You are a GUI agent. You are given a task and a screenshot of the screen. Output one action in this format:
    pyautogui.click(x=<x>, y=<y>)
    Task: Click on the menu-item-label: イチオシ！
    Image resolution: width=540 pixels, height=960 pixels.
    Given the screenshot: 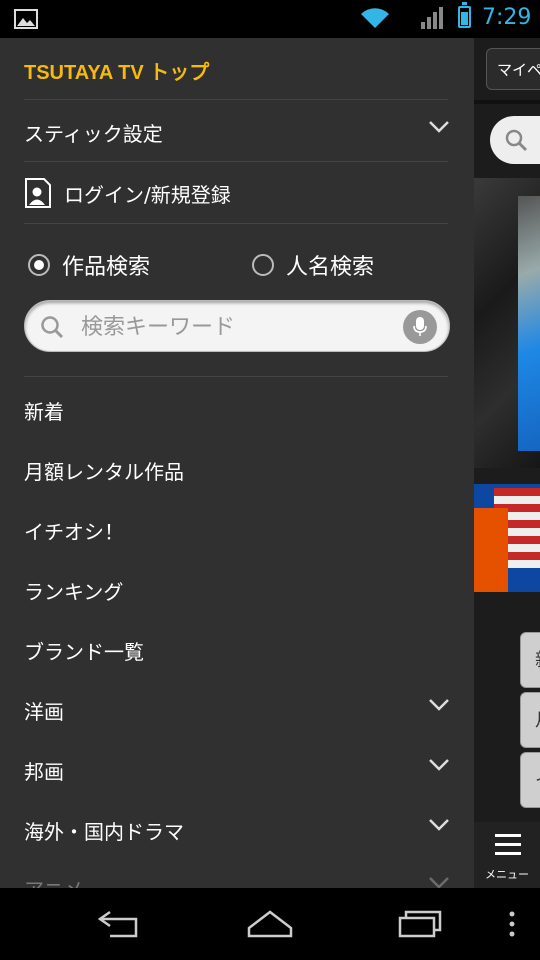 What is the action you would take?
    pyautogui.click(x=74, y=532)
    